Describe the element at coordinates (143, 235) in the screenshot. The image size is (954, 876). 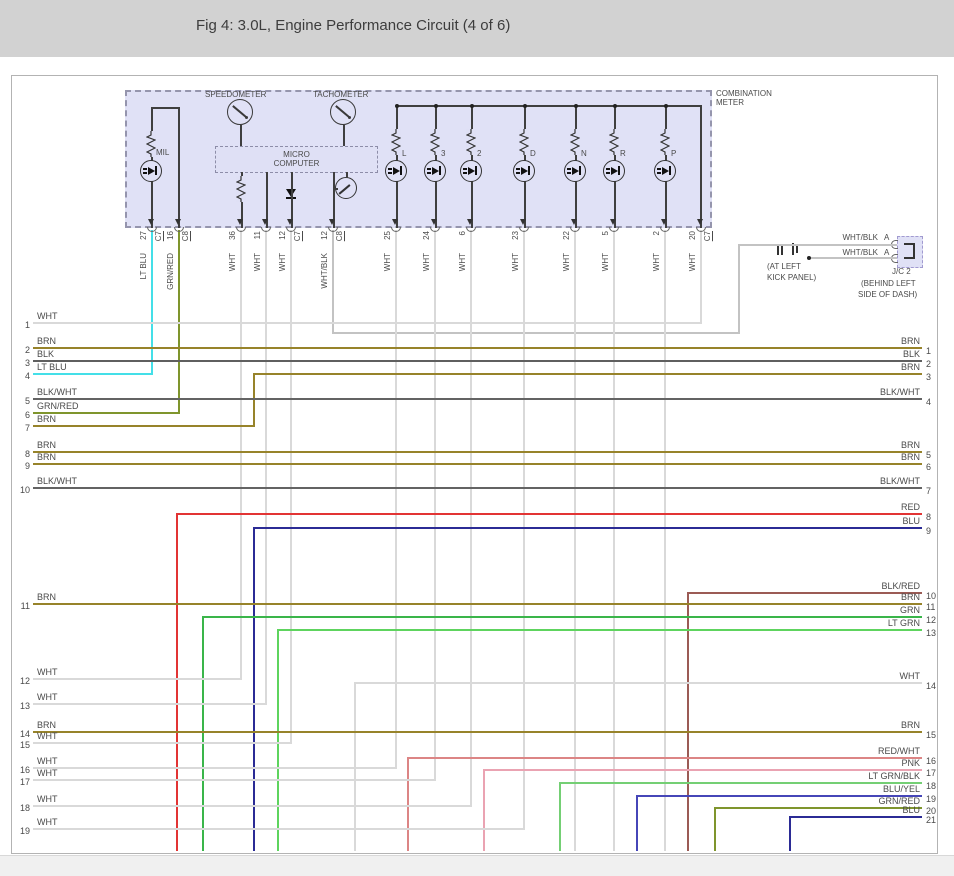
I see `pin-number: 27` at that location.